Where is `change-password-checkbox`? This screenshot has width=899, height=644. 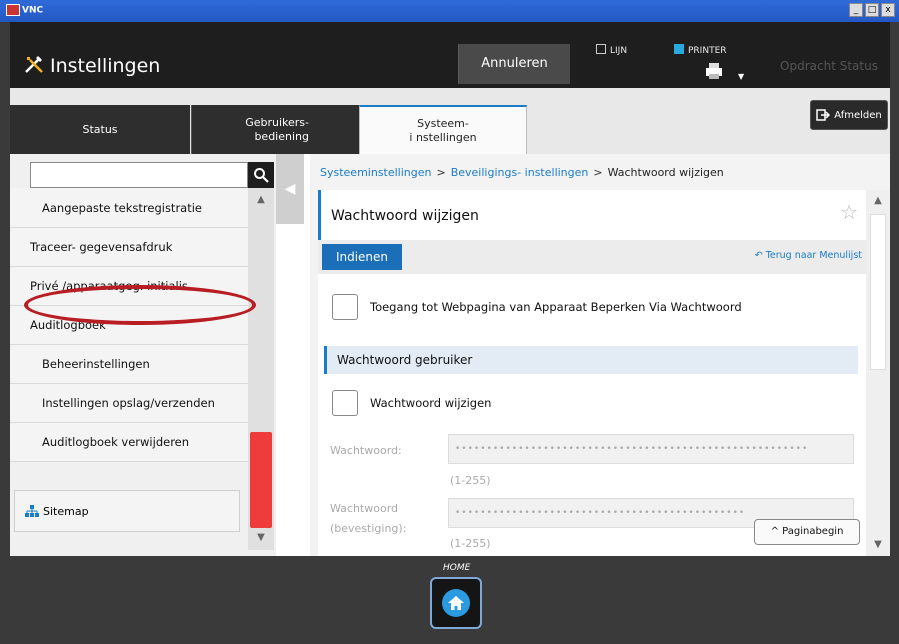 change-password-checkbox is located at coordinates (345, 403).